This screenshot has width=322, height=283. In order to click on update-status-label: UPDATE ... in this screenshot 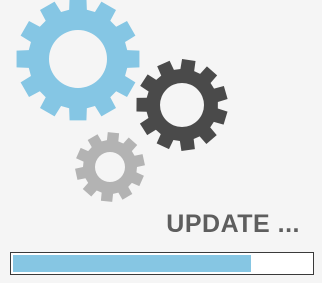, I will do `click(233, 224)`.